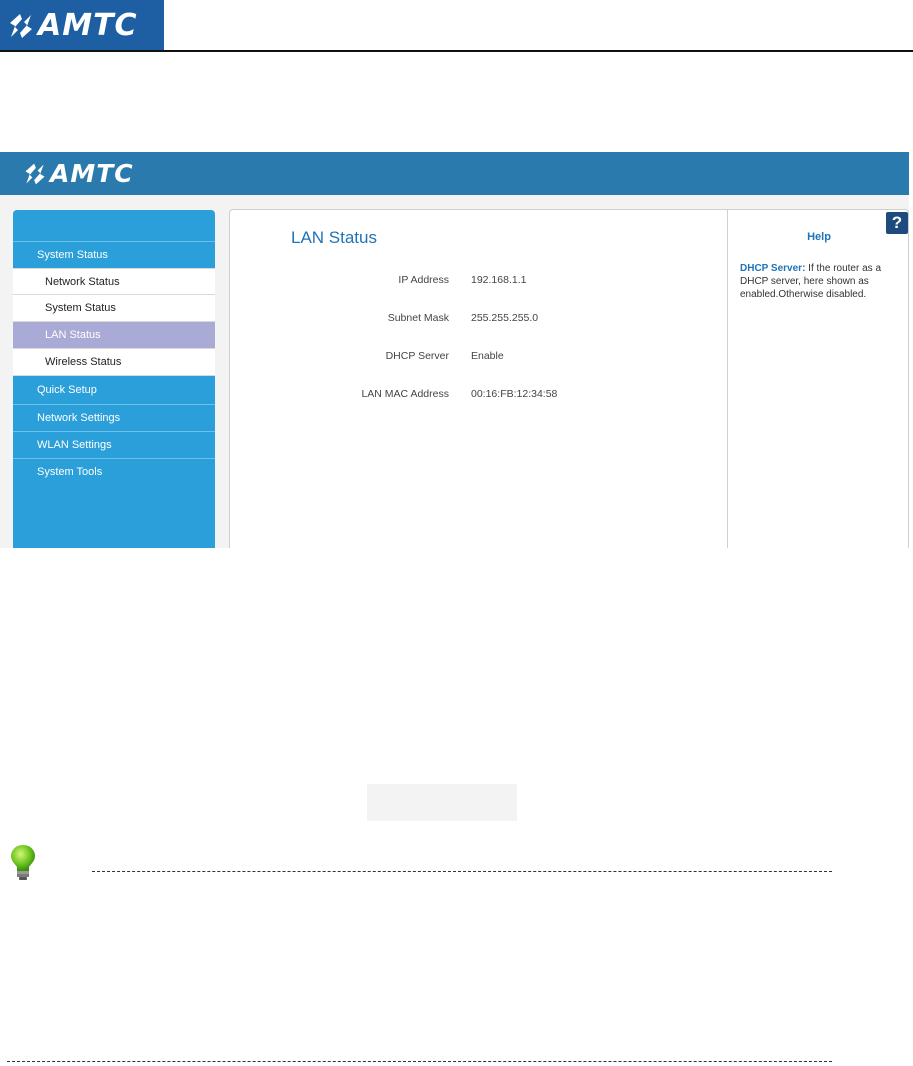  Describe the element at coordinates (92, 173) in the screenshot. I see `ui-logo-text: AMTC` at that location.